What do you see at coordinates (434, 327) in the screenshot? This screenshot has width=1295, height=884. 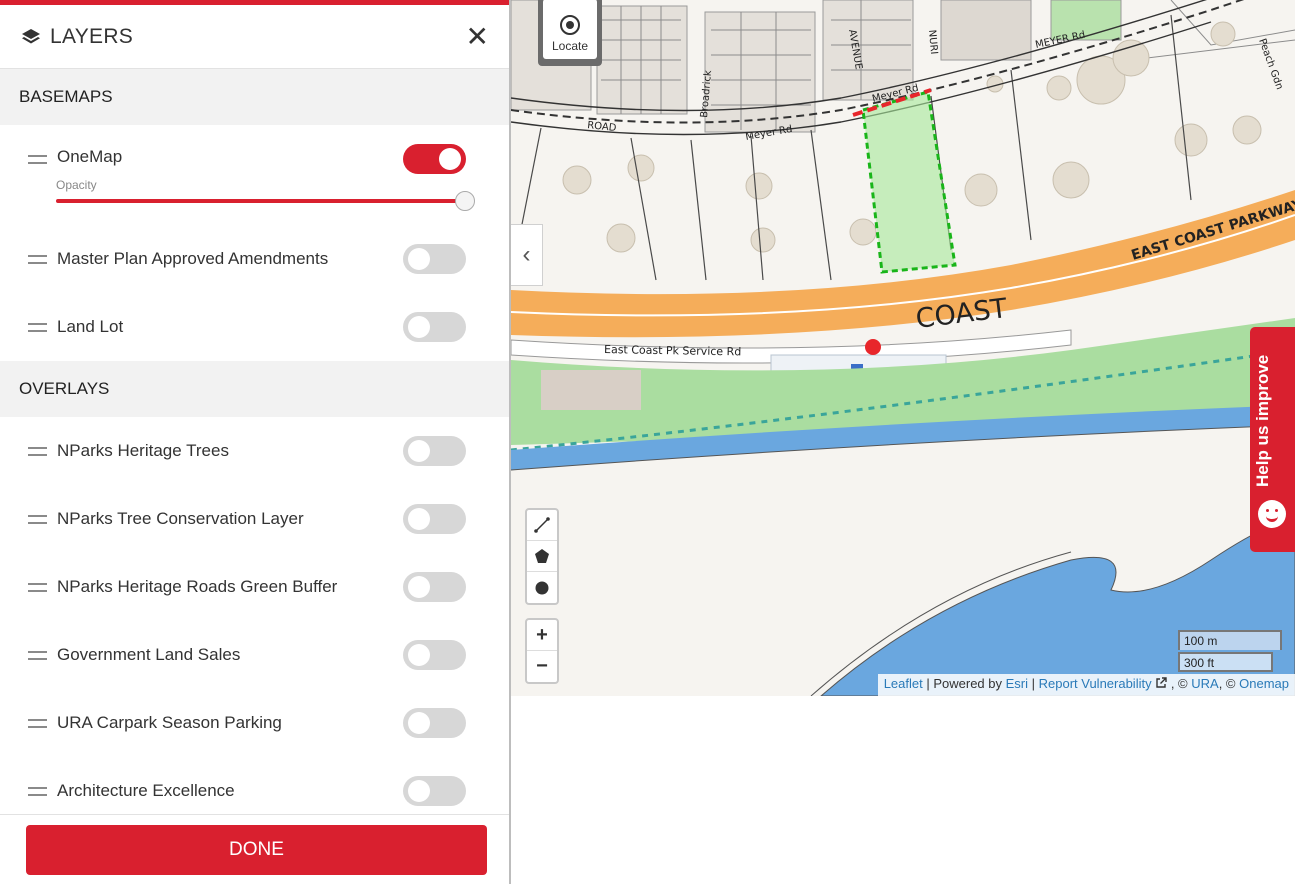 I see `layer-toggle-land-lot` at bounding box center [434, 327].